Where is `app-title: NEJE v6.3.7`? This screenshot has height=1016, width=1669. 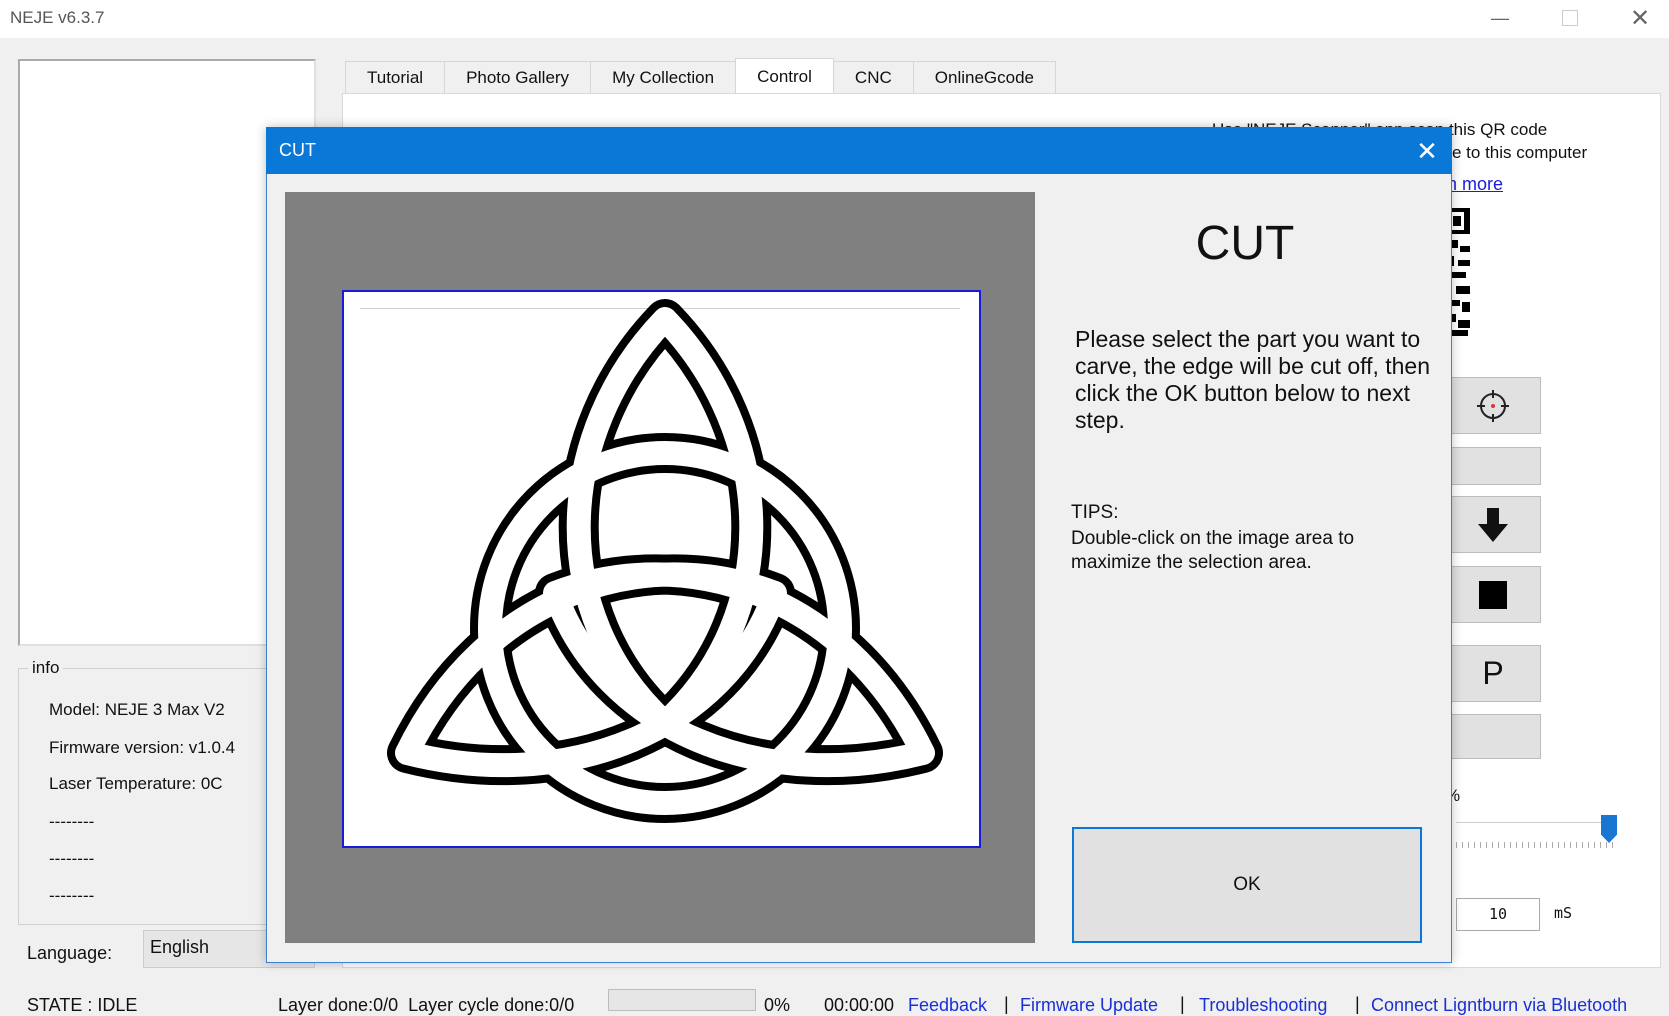
app-title: NEJE v6.3.7 is located at coordinates (57, 17).